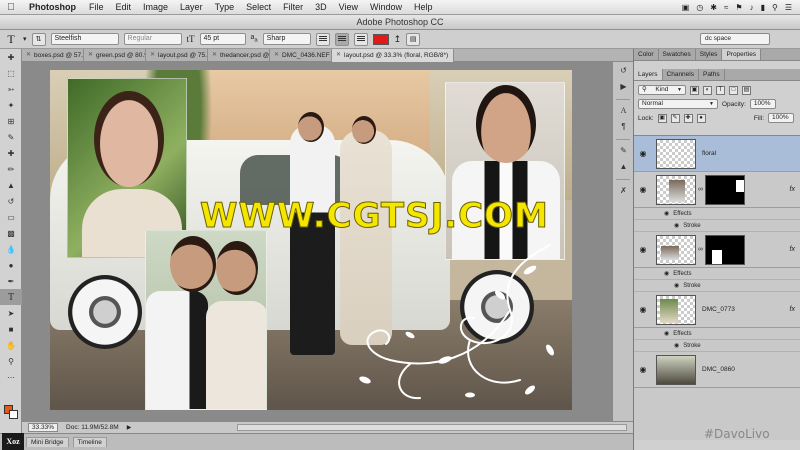 This screenshot has height=450, width=800. I want to click on foreground-background-swatches, so click(11, 412).